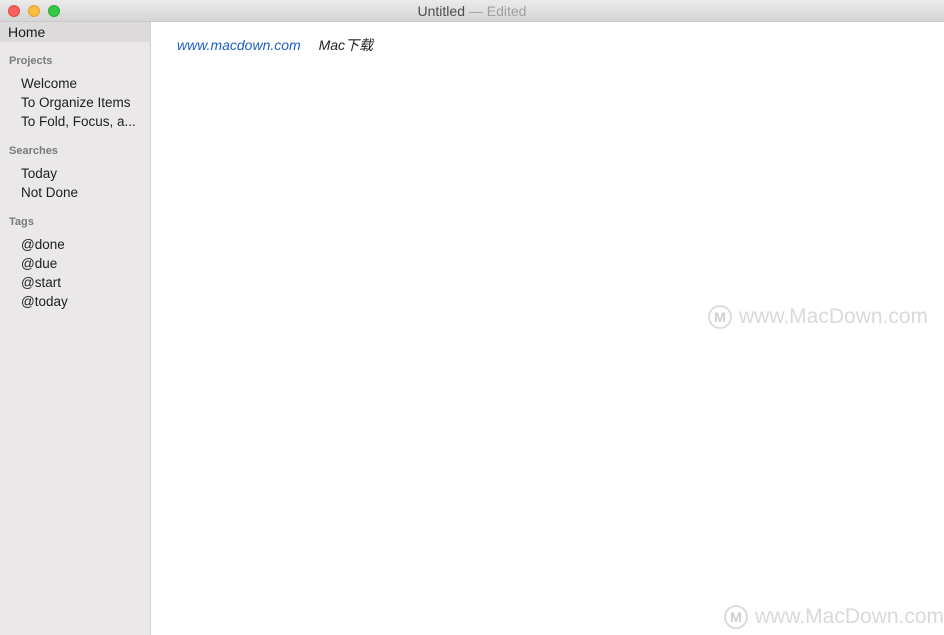 The height and width of the screenshot is (635, 944). I want to click on watermark-bottom: M www.MacDown.com, so click(834, 617).